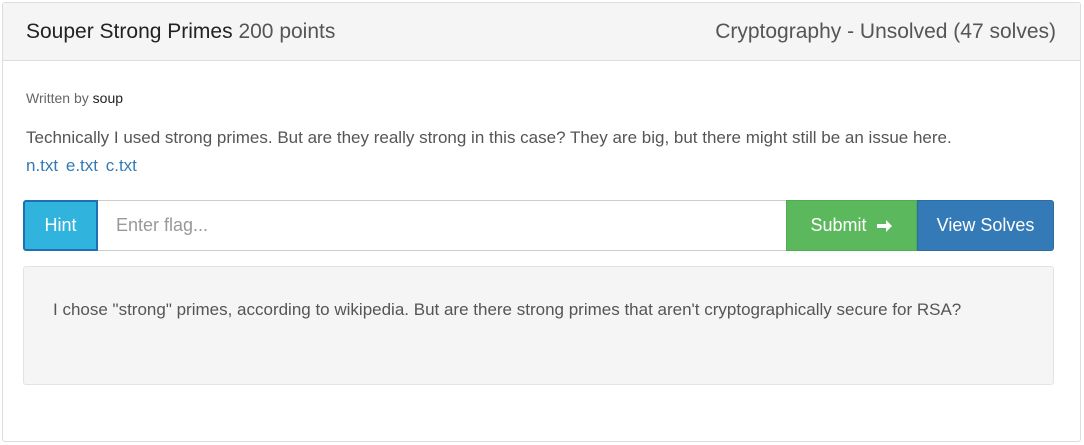 The image size is (1084, 445). I want to click on challenge-points: 200 points, so click(287, 31).